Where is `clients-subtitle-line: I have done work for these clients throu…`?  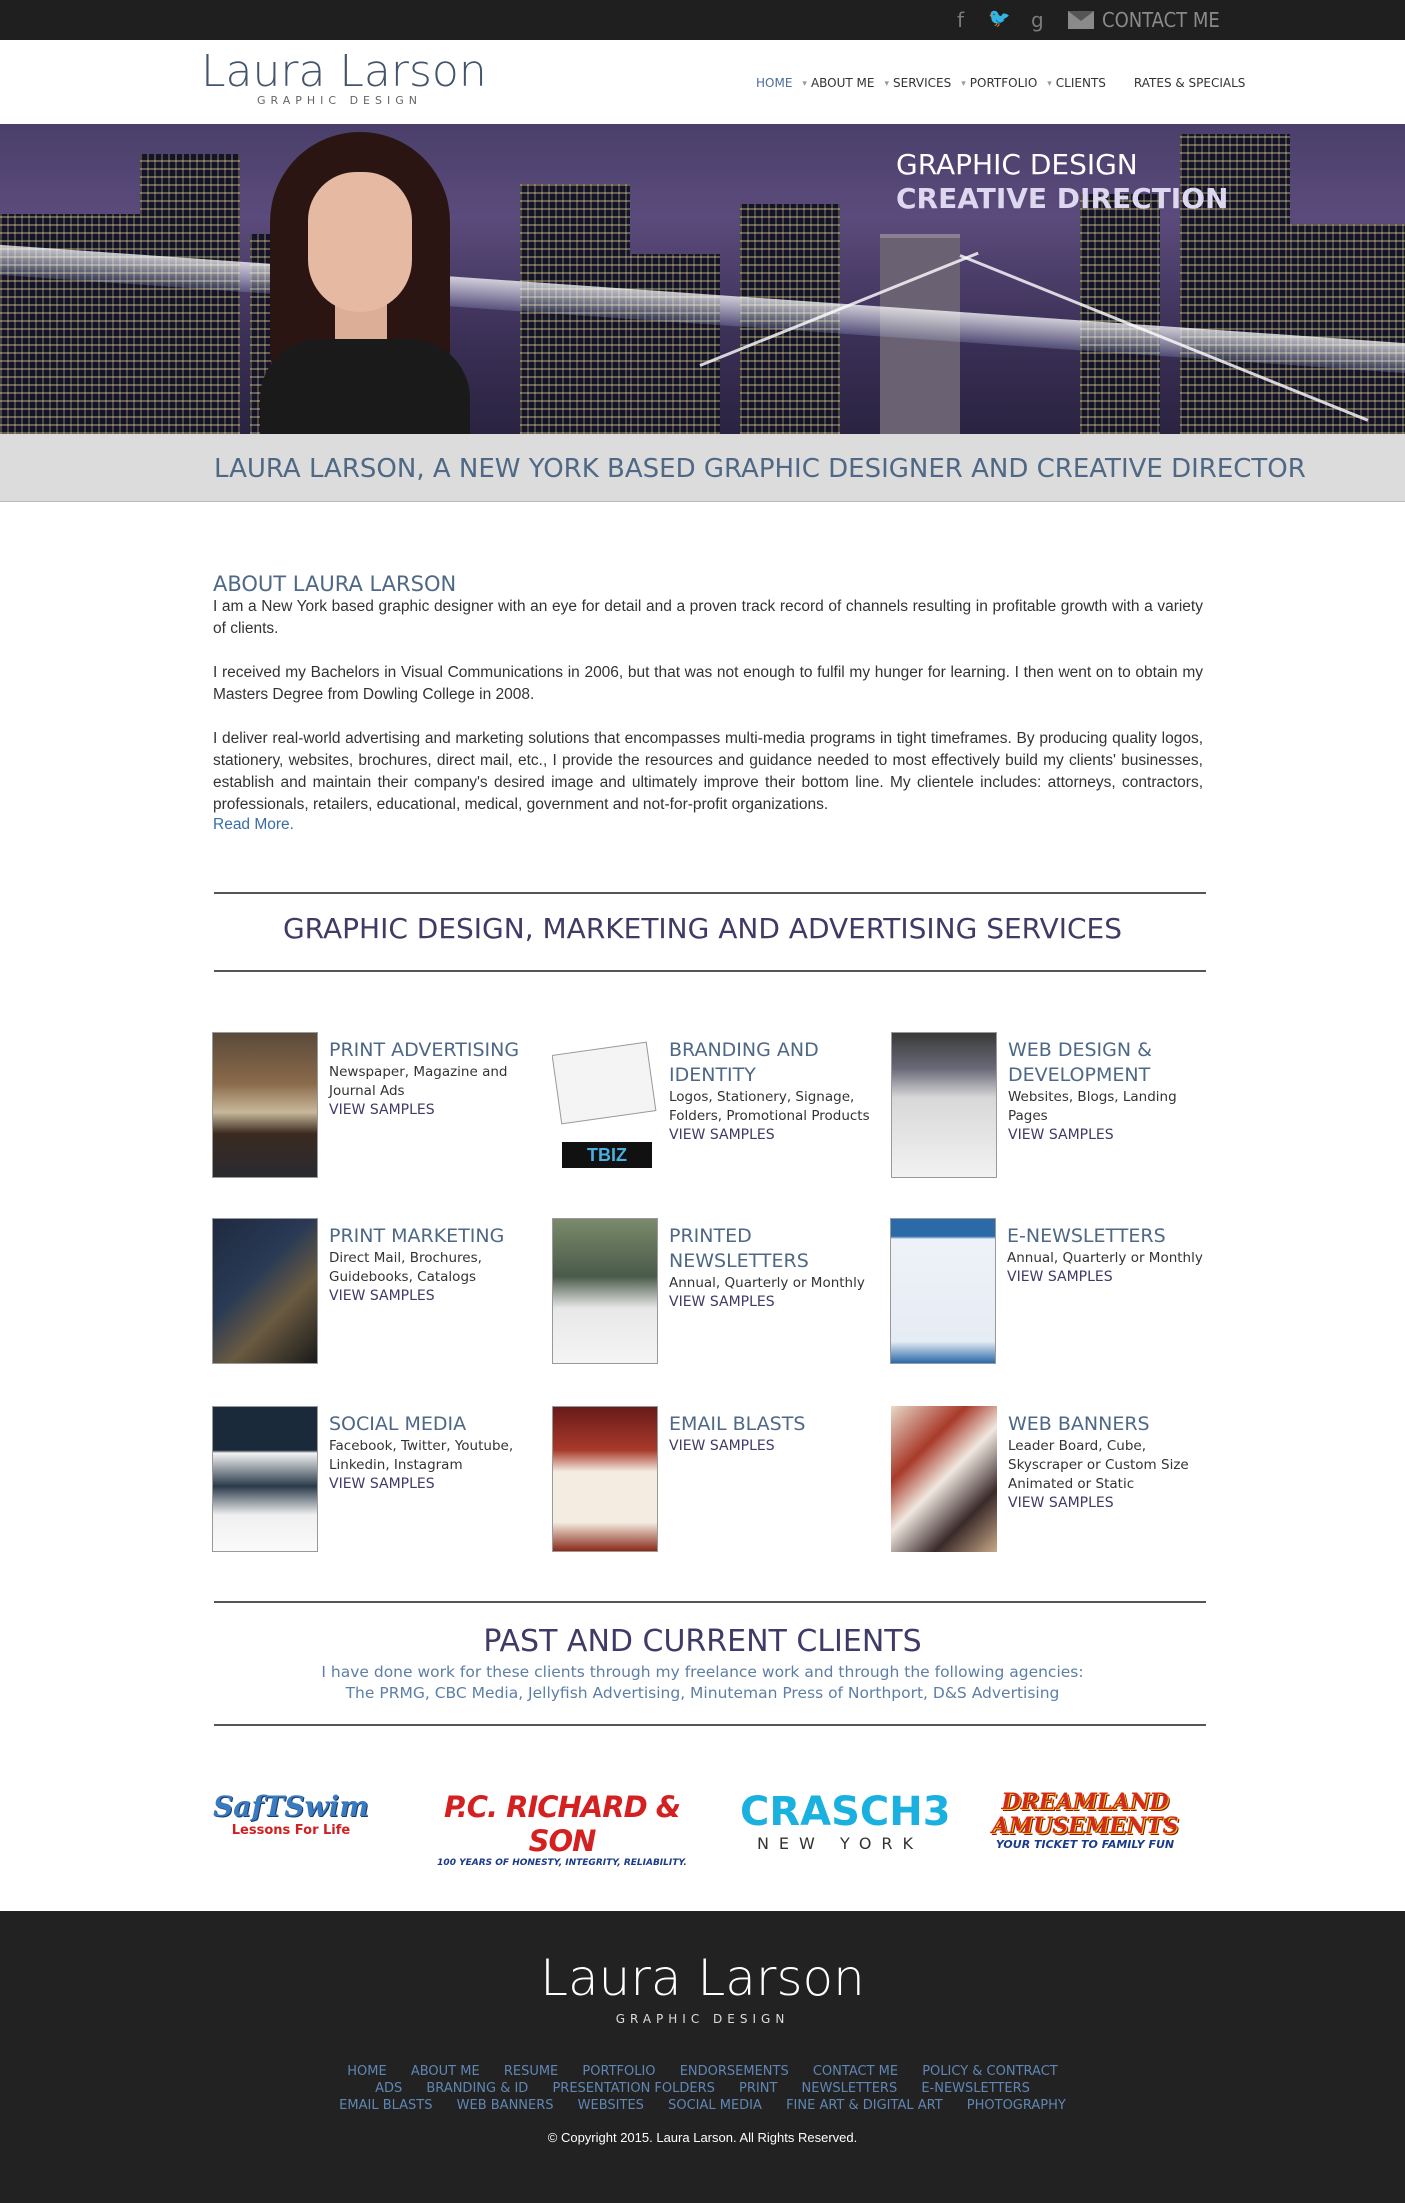
clients-subtitle-line: I have done work for these clients throu… is located at coordinates (702, 1672).